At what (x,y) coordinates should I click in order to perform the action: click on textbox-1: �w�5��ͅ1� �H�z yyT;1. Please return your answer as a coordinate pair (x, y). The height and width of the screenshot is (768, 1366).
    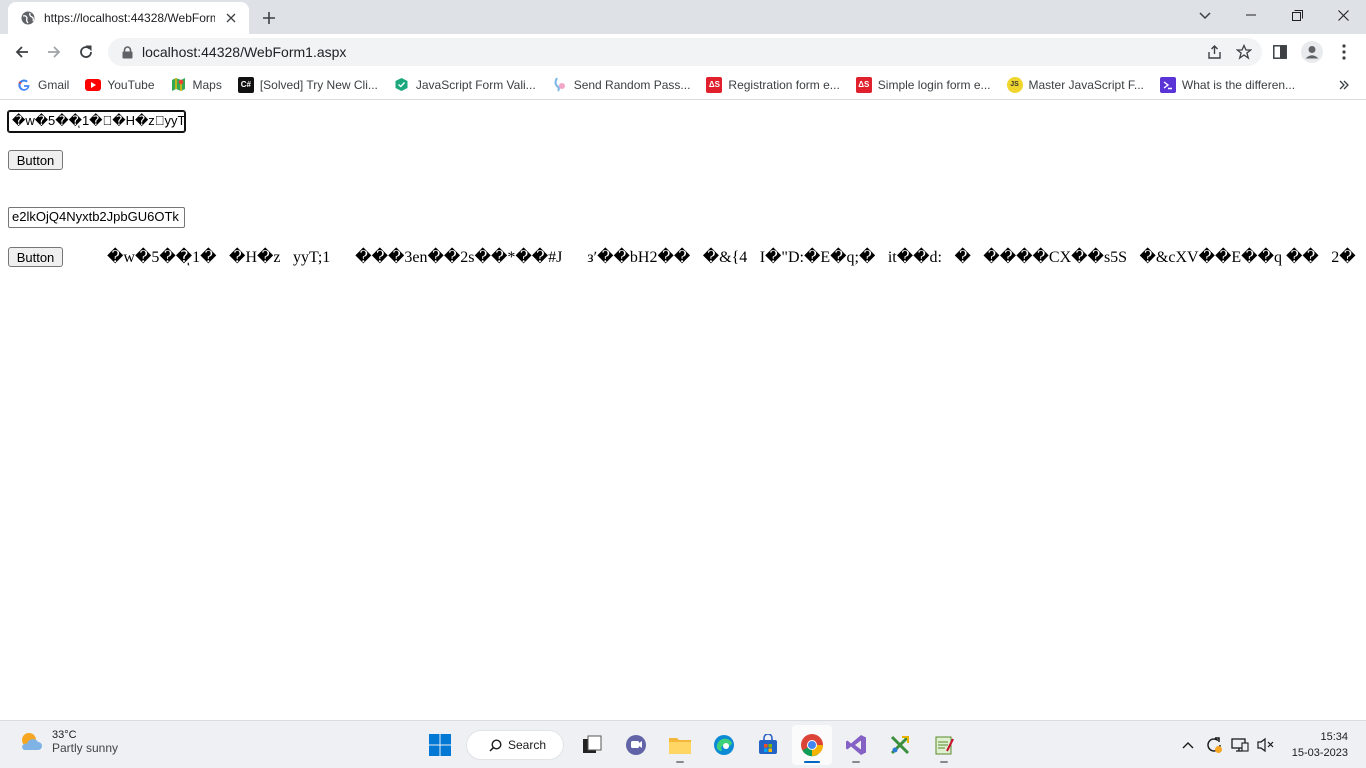
    Looking at the image, I should click on (96, 121).